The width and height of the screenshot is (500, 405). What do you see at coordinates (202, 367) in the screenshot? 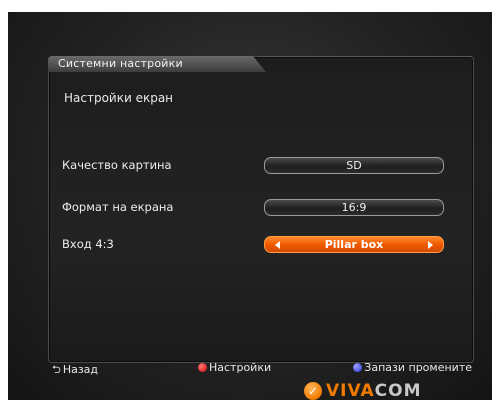
I see `red-button-icon` at bounding box center [202, 367].